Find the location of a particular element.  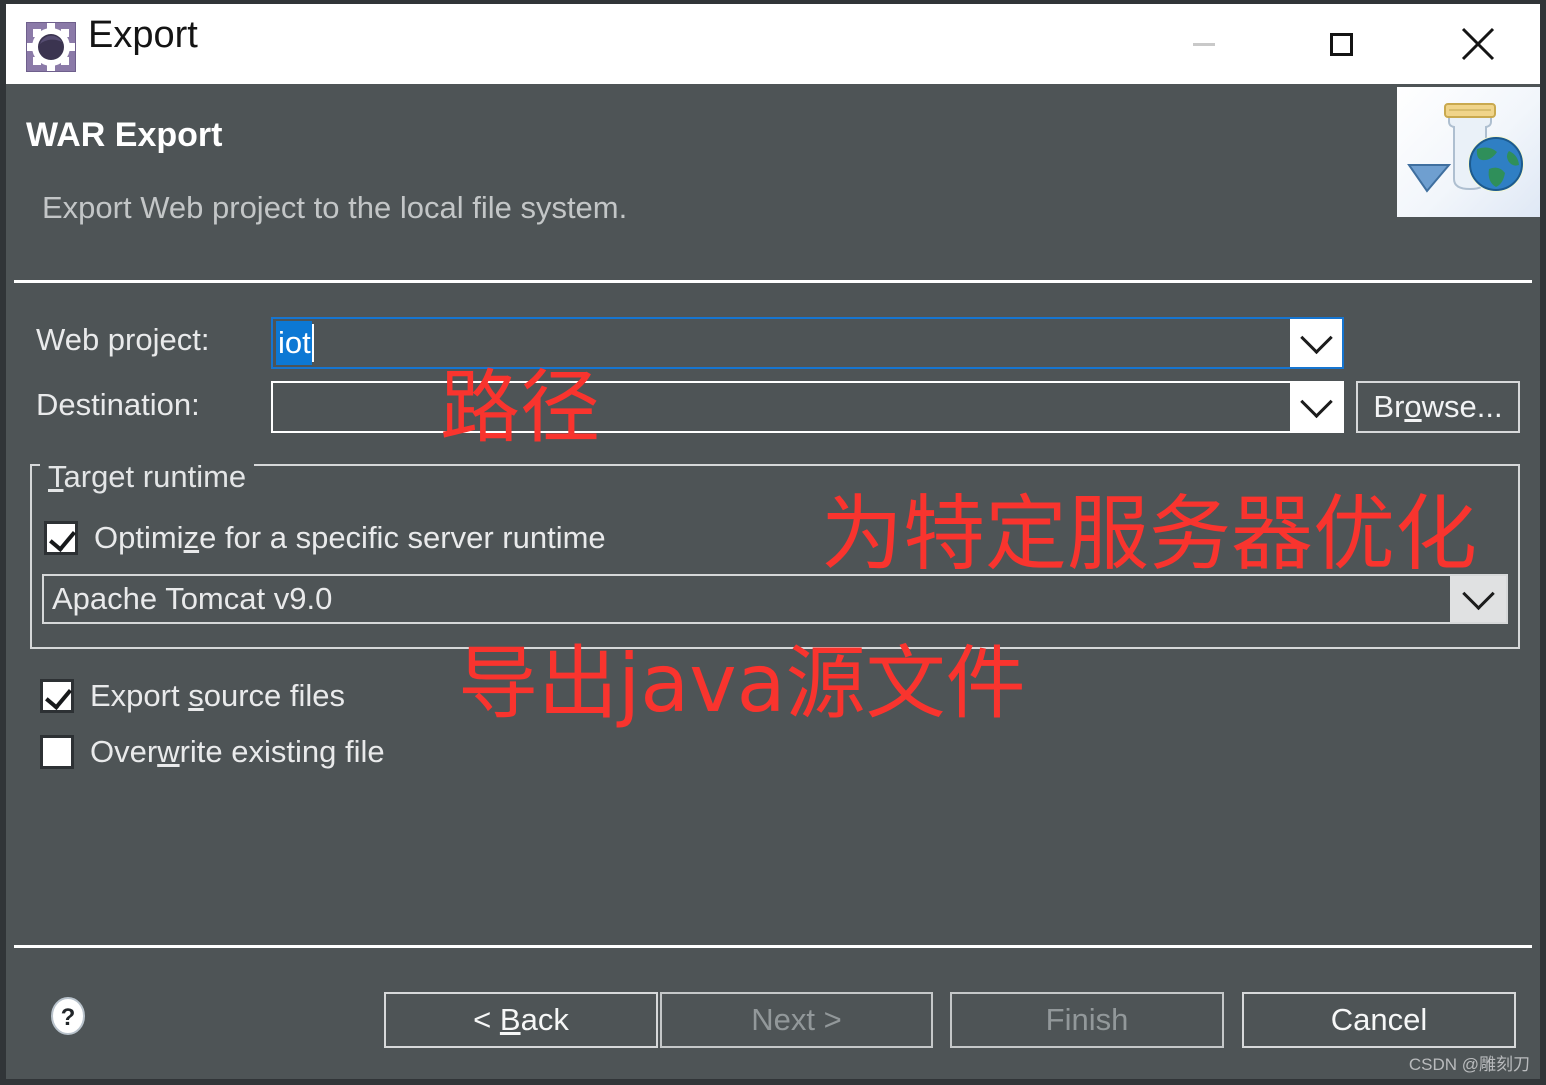

close-button is located at coordinates (1478, 44).